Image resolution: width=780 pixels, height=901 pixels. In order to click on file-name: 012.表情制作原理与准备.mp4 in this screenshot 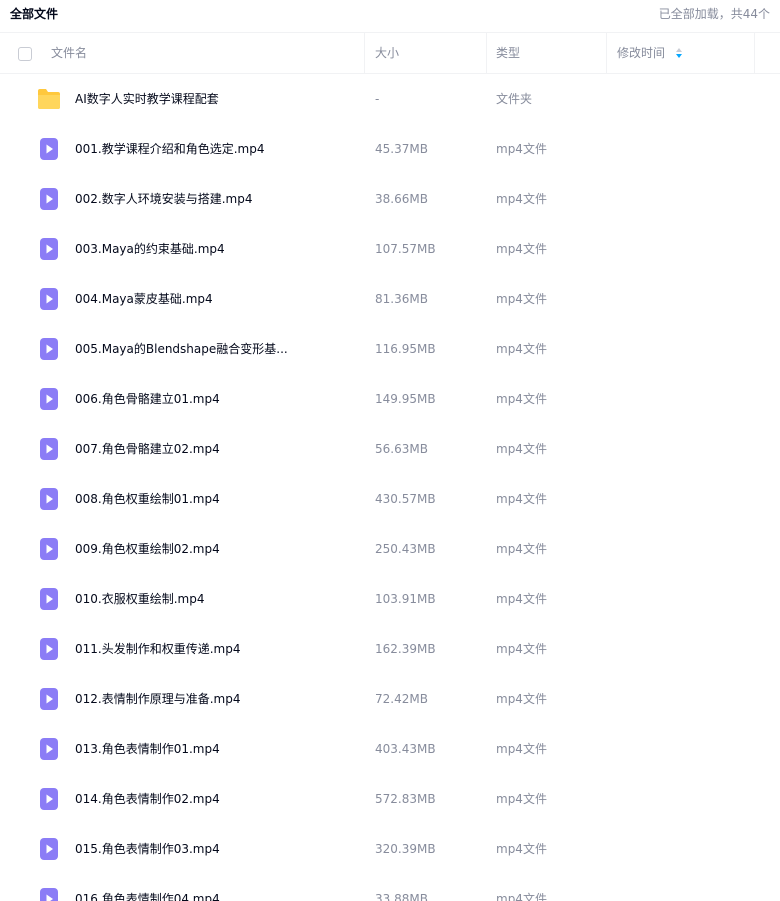, I will do `click(157, 699)`.